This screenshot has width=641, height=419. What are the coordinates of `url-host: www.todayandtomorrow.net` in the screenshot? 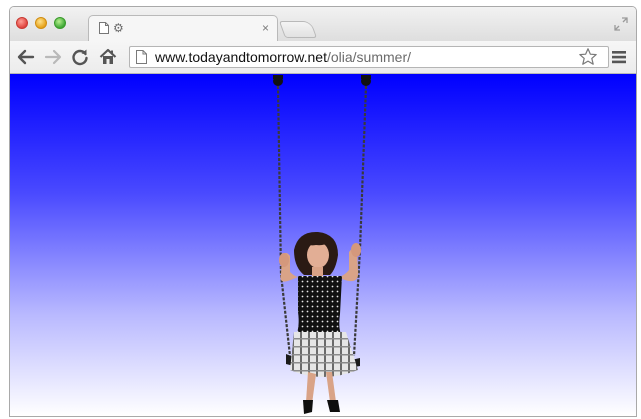 It's located at (241, 57).